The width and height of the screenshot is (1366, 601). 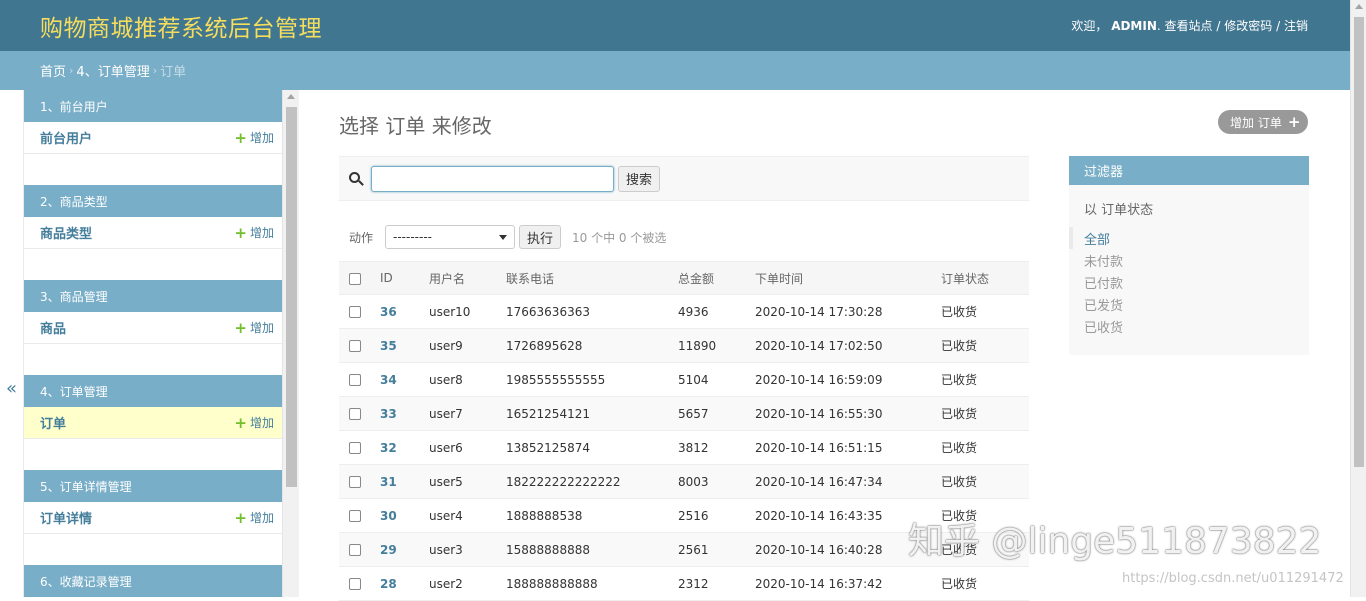 What do you see at coordinates (712, 583) in the screenshot?
I see `total-cell: 2312` at bounding box center [712, 583].